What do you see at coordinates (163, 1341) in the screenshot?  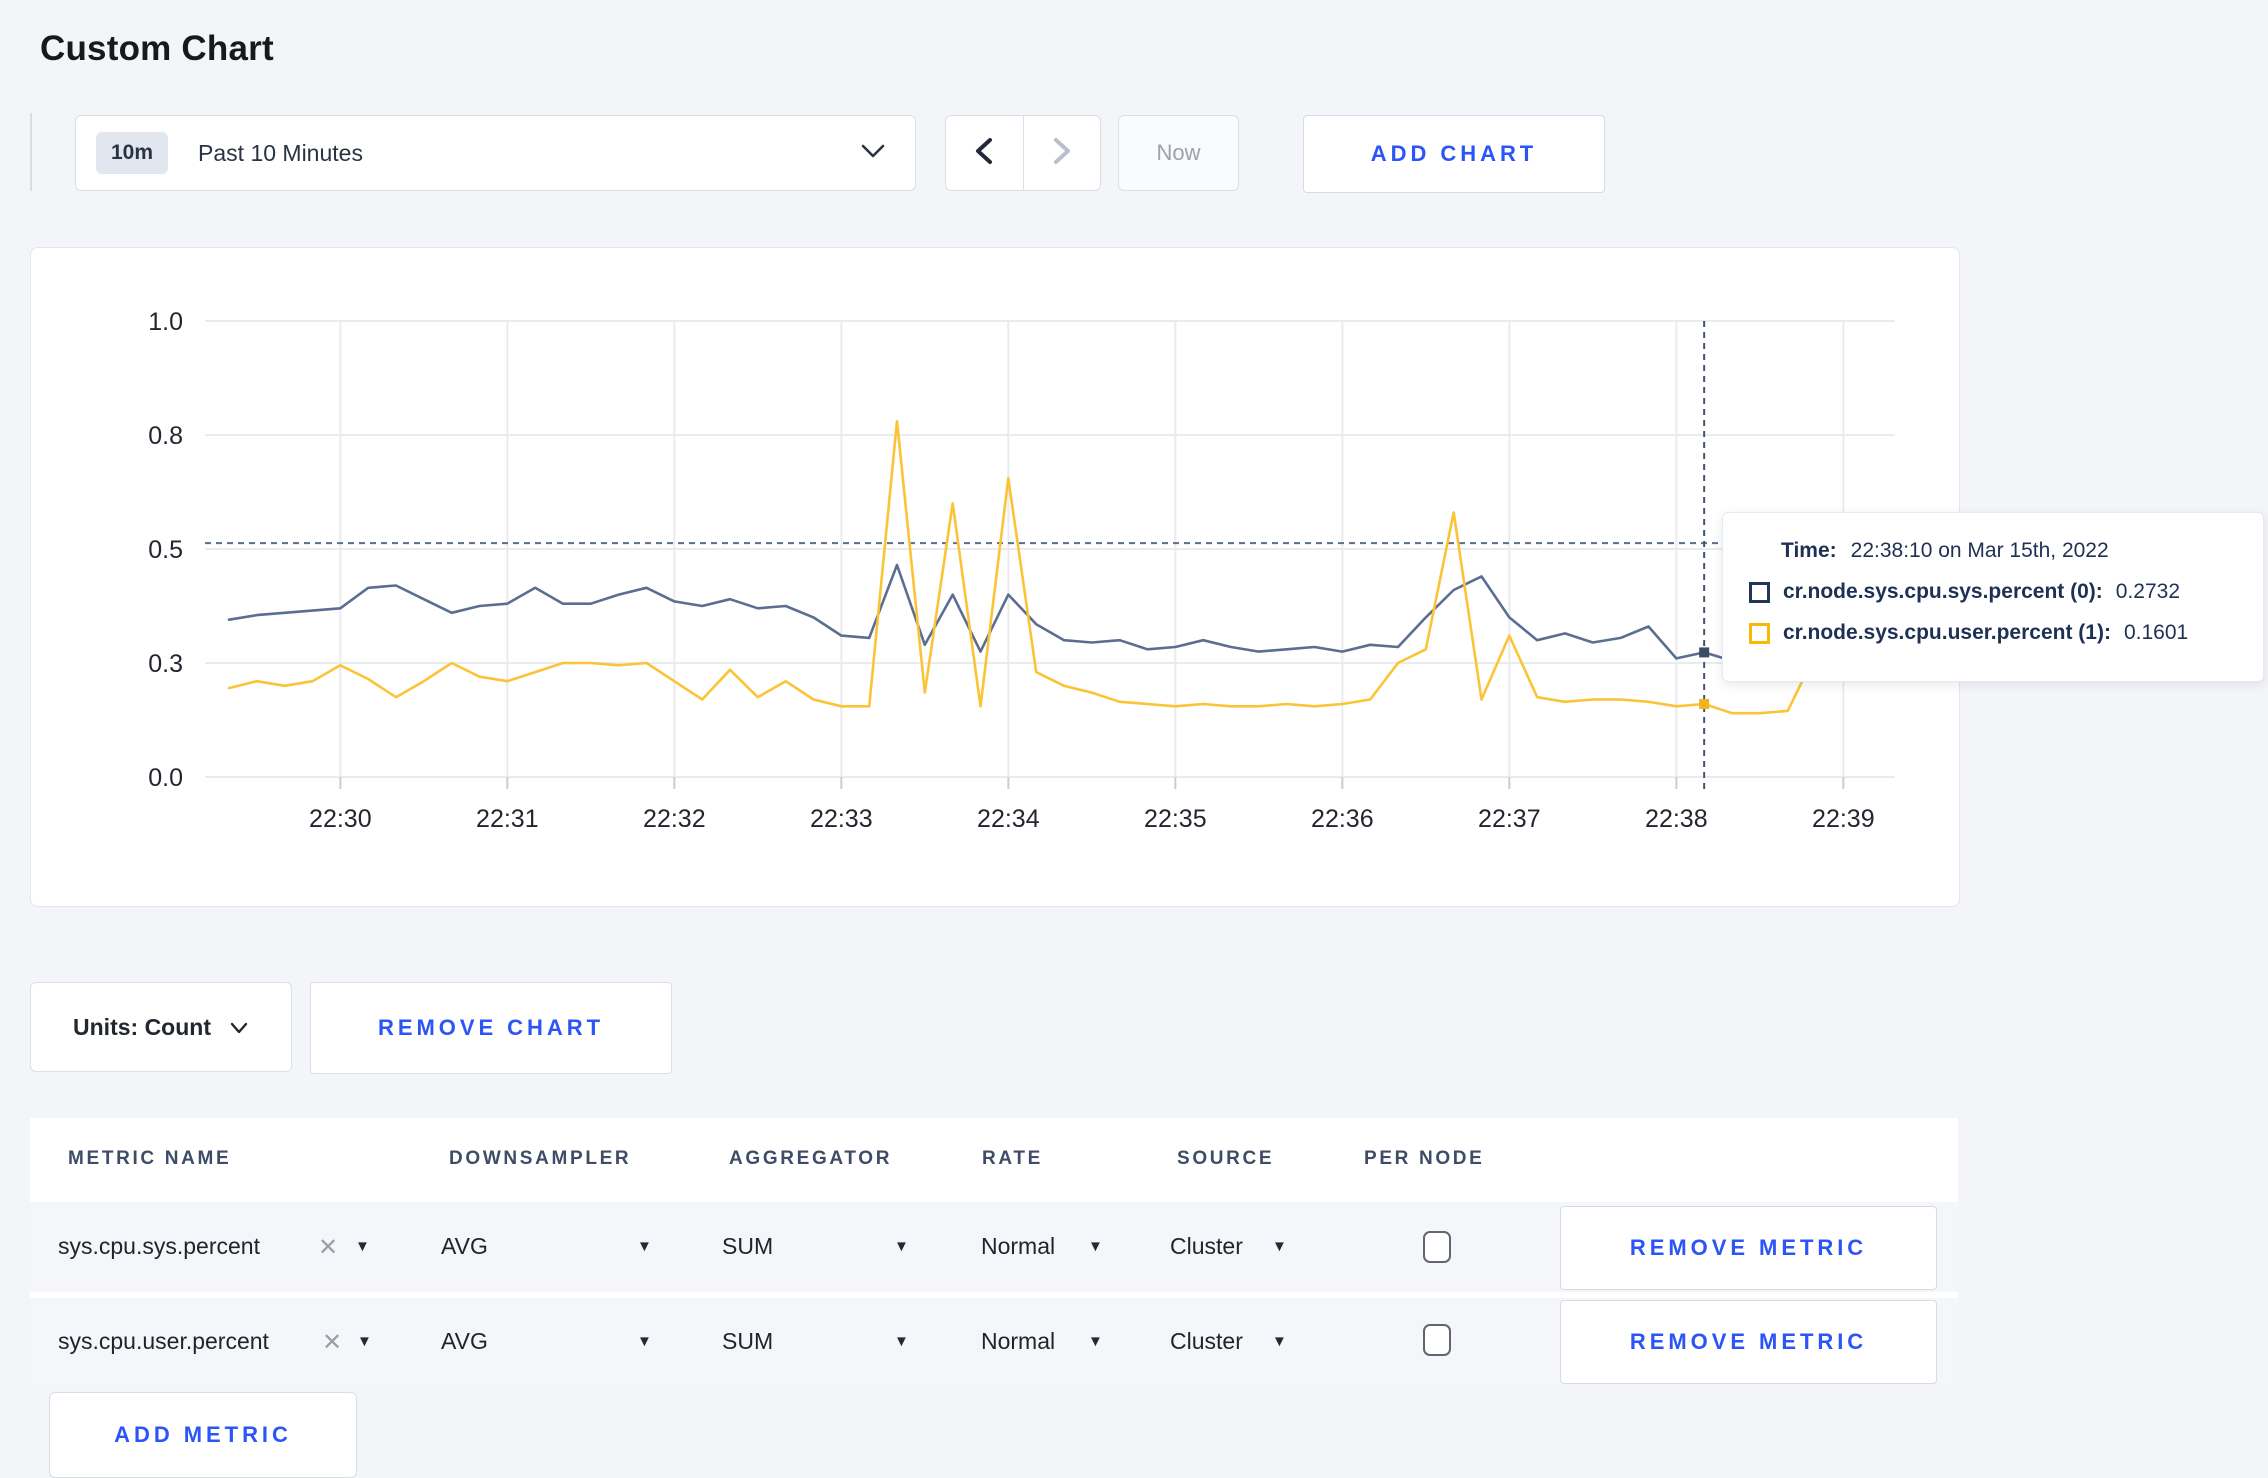 I see `metric-name-value: sys.cpu.user.percent` at bounding box center [163, 1341].